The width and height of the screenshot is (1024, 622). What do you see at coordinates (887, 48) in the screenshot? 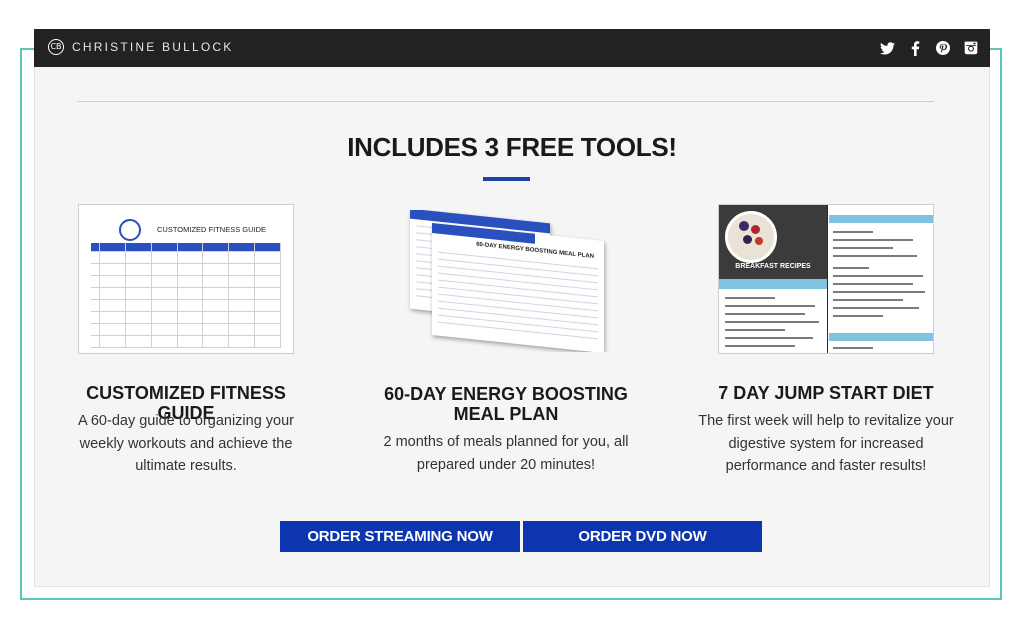
I see `twitter-icon` at bounding box center [887, 48].